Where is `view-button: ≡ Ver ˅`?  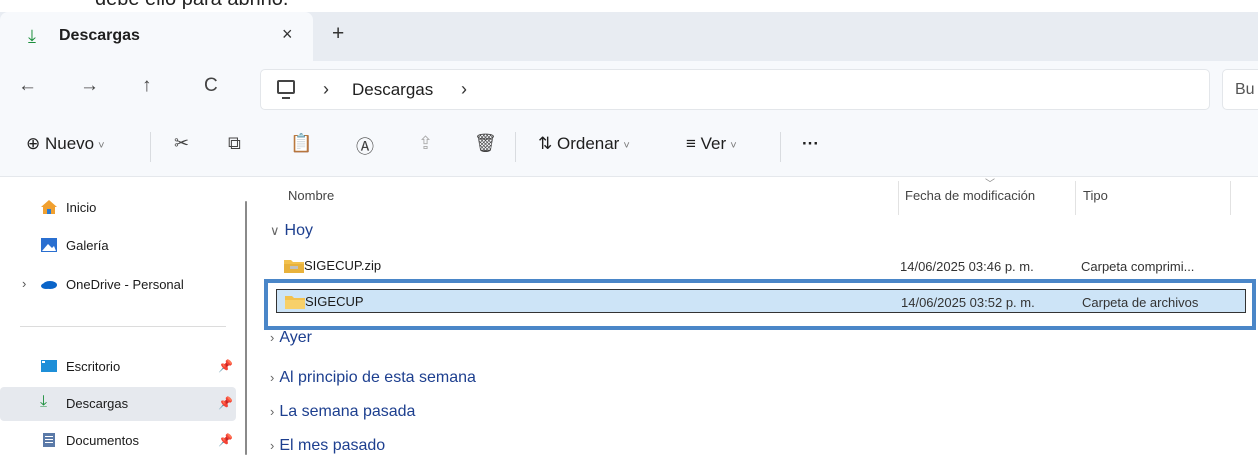 view-button: ≡ Ver ˅ is located at coordinates (711, 144).